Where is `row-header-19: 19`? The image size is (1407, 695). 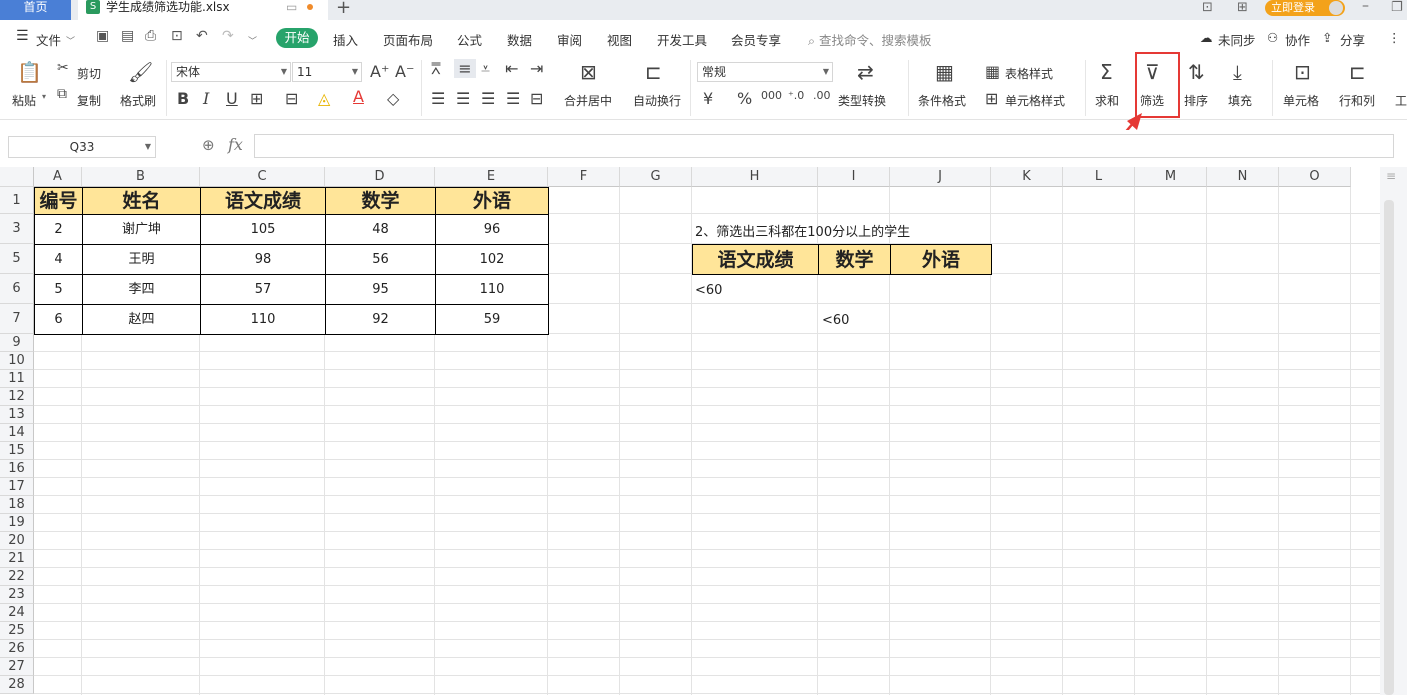
row-header-19: 19 is located at coordinates (17, 523).